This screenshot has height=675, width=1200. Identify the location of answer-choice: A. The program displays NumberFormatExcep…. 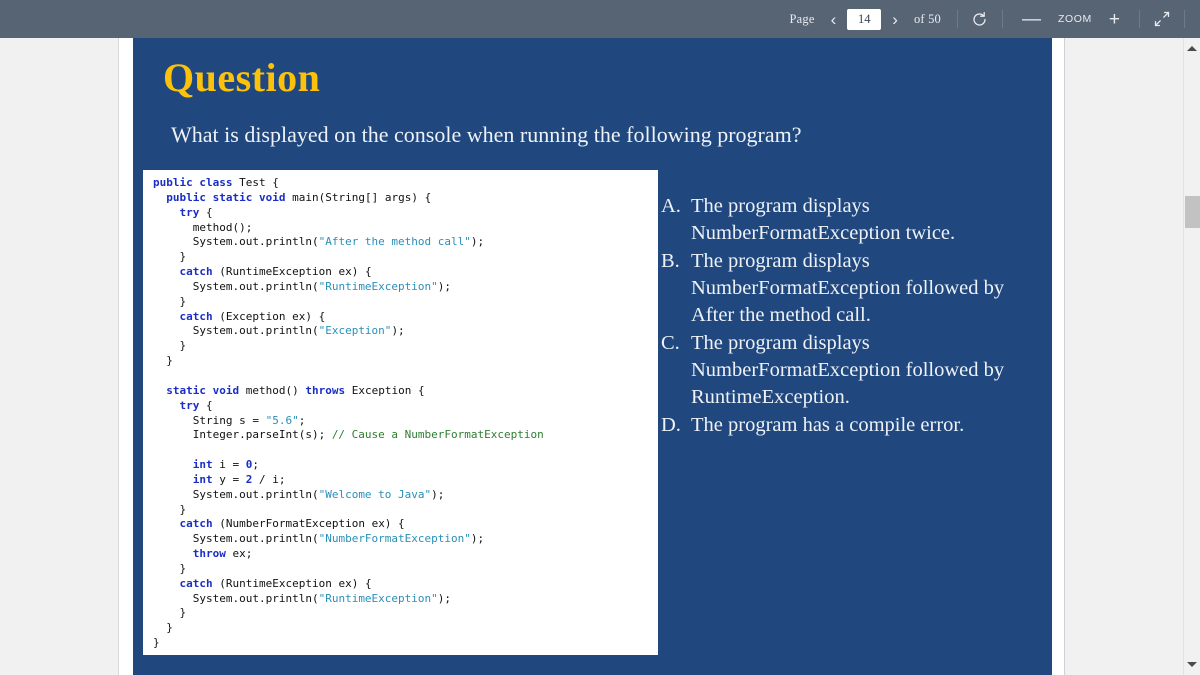
(851, 220).